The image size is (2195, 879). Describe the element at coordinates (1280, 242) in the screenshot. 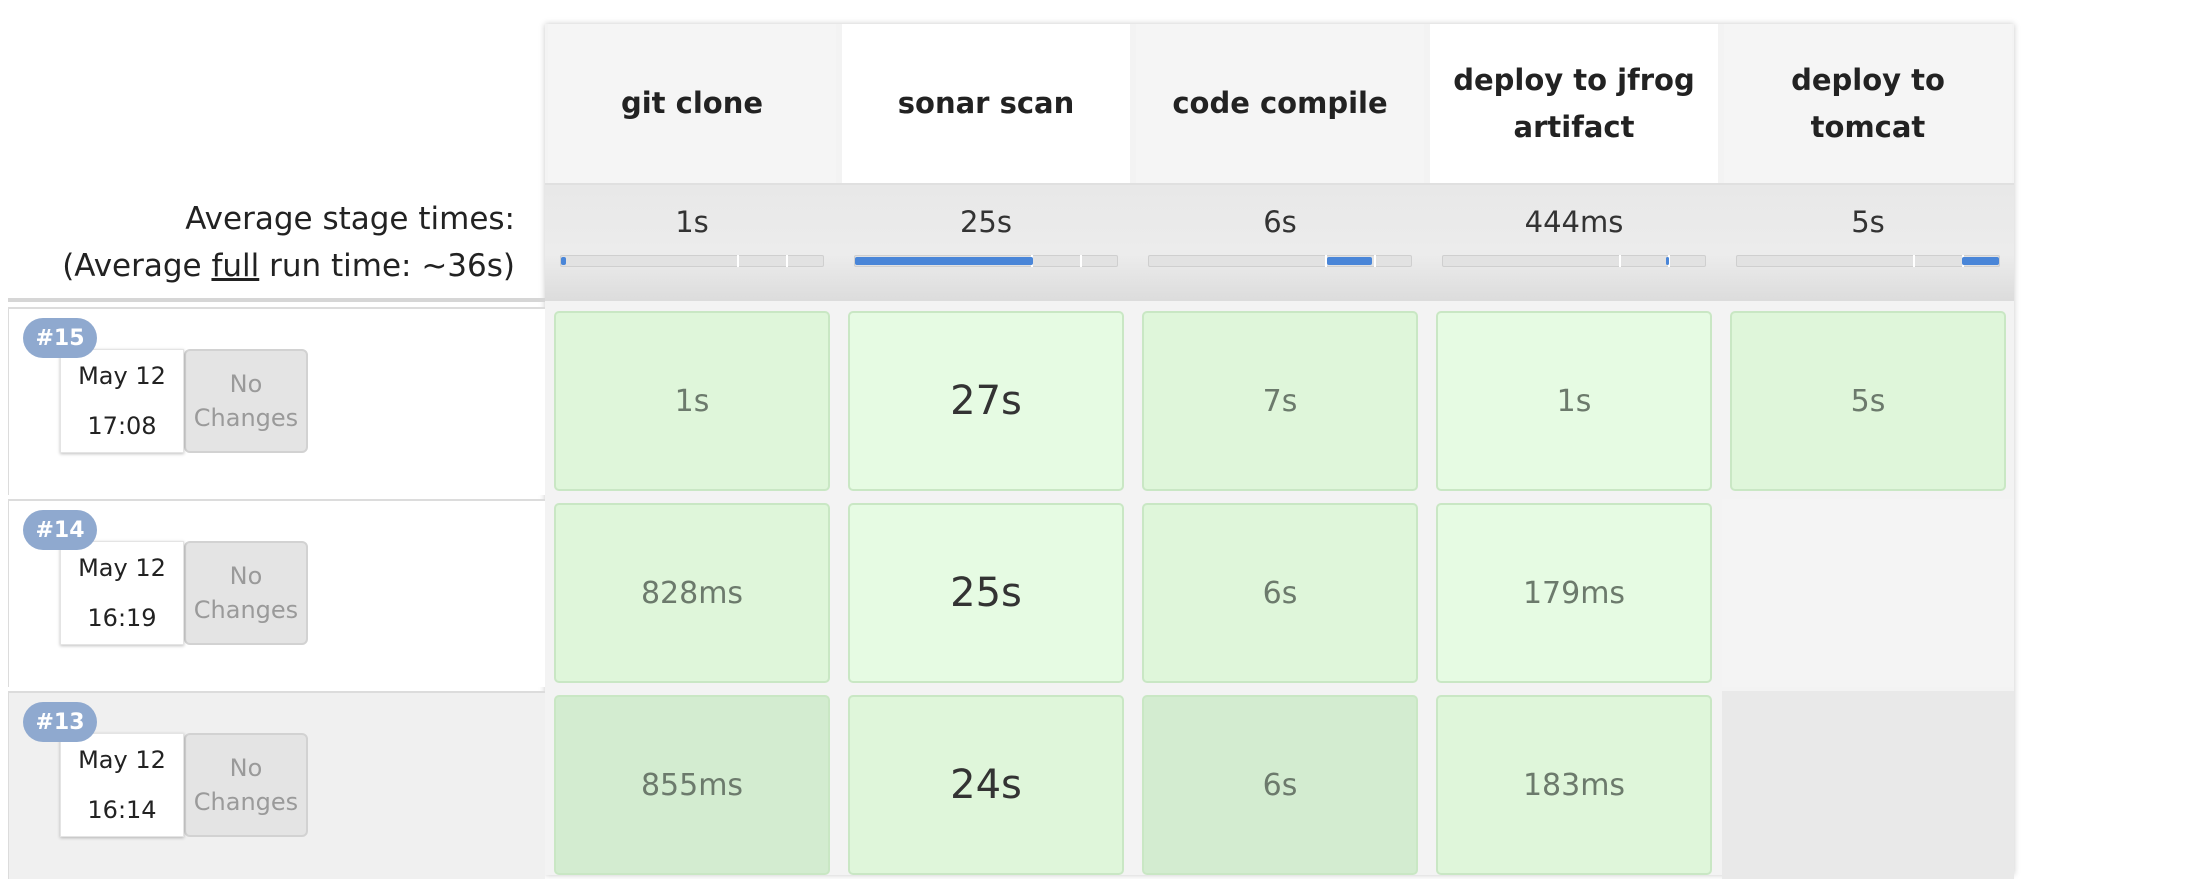

I see `average-cell-3: 6s` at that location.